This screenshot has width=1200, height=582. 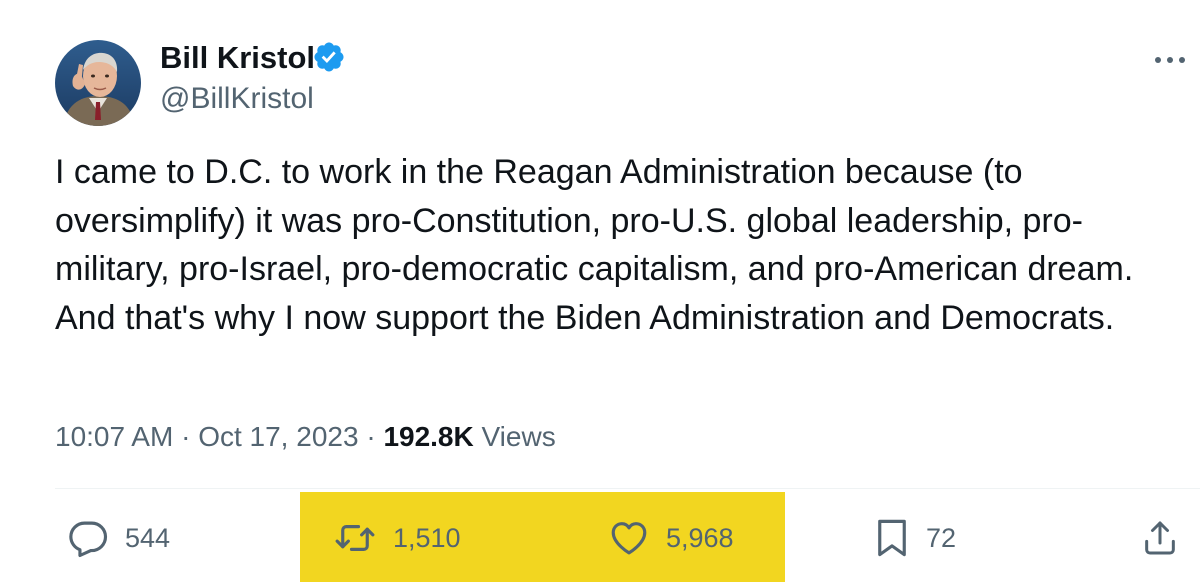 What do you see at coordinates (627, 488) in the screenshot?
I see `divider` at bounding box center [627, 488].